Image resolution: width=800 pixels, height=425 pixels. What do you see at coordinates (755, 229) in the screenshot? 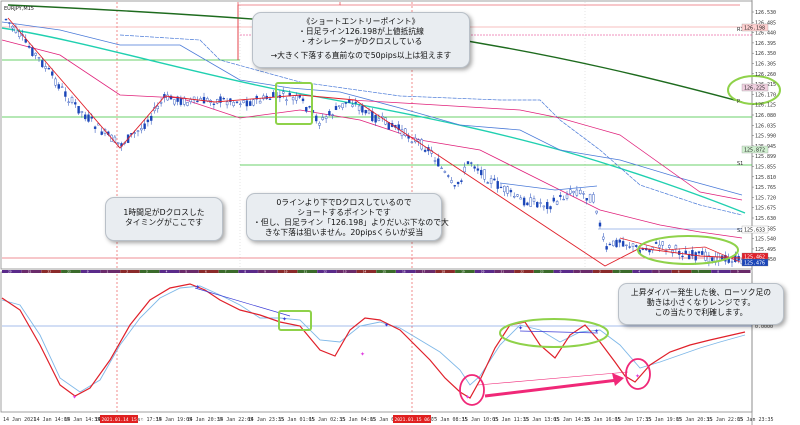
I see `price-tag: 125.633` at bounding box center [755, 229].